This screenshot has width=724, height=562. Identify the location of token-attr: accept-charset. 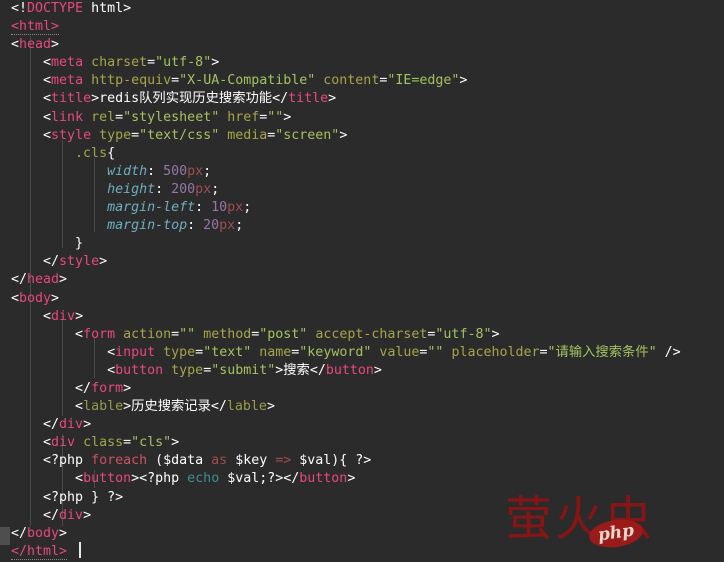
(371, 334).